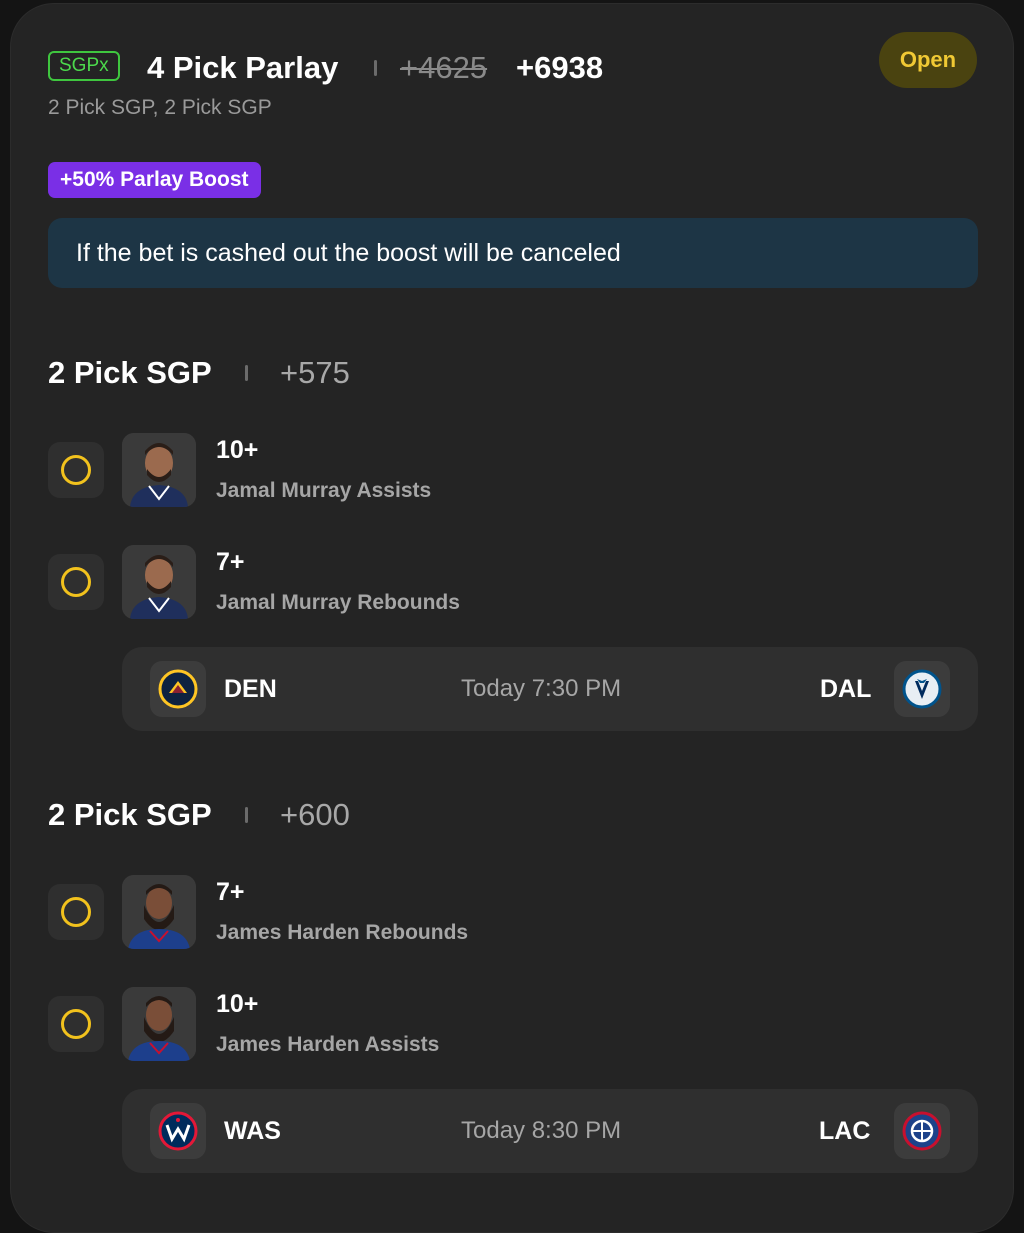 The image size is (1024, 1233). What do you see at coordinates (846, 689) in the screenshot?
I see `away-team: DAL` at bounding box center [846, 689].